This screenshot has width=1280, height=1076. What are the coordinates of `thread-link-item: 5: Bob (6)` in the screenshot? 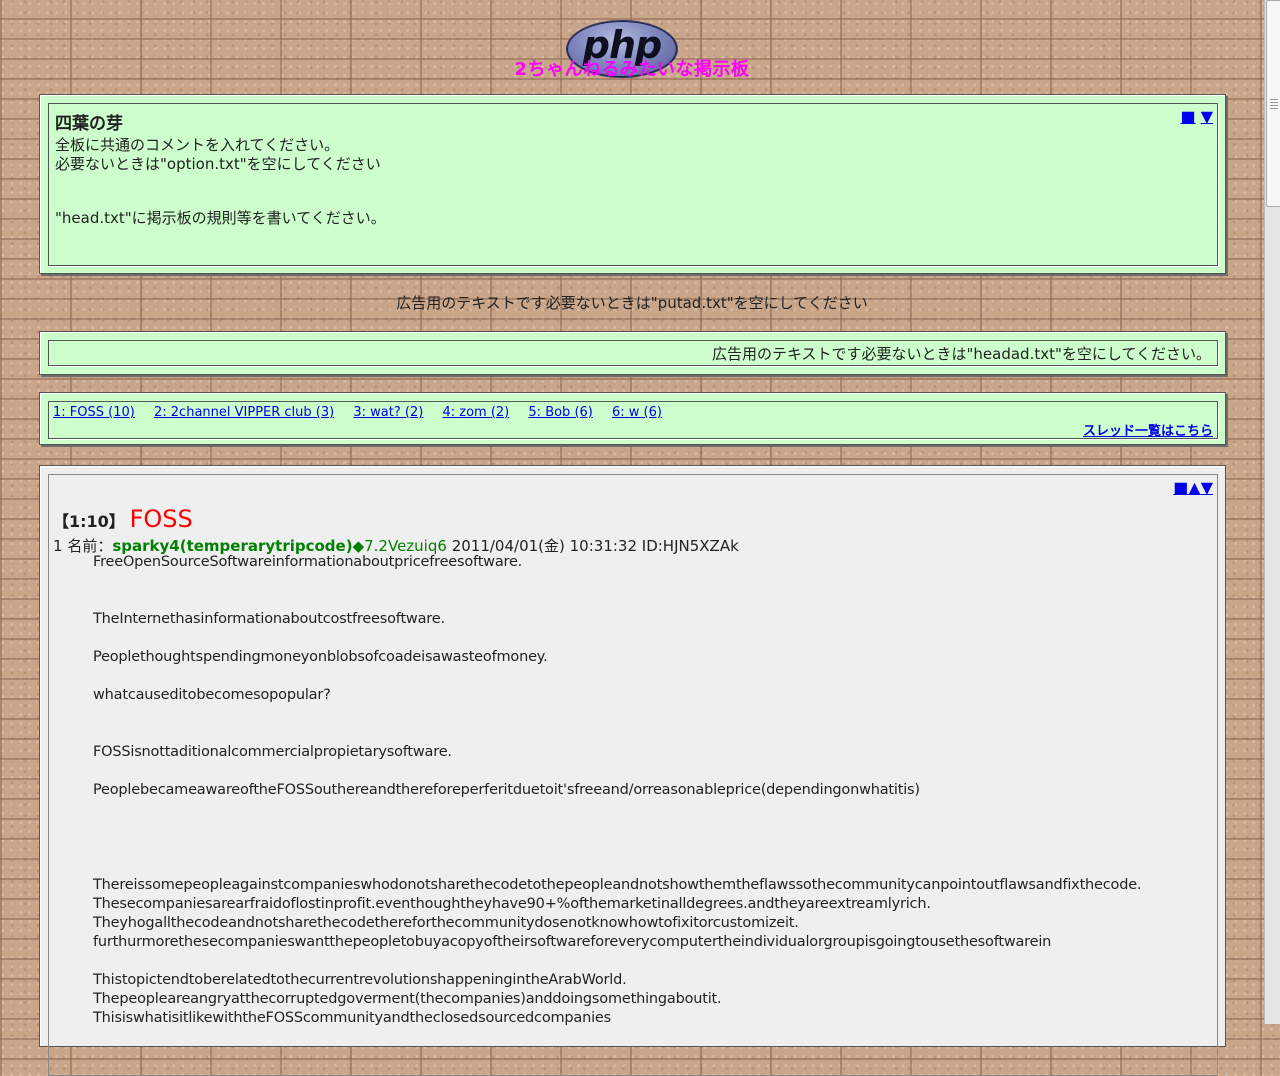 It's located at (560, 412).